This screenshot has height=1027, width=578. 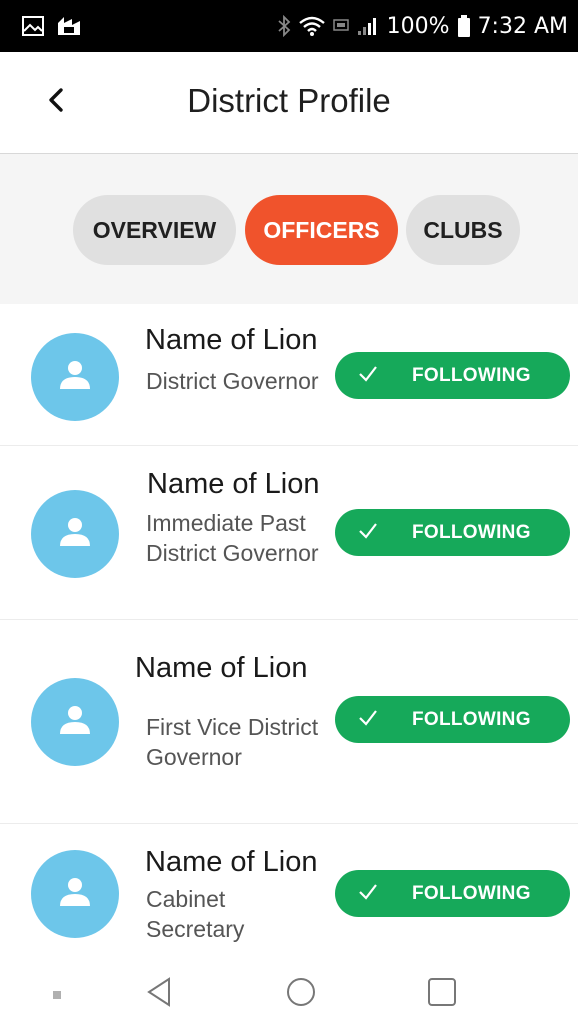 I want to click on wifi-icon, so click(x=311, y=26).